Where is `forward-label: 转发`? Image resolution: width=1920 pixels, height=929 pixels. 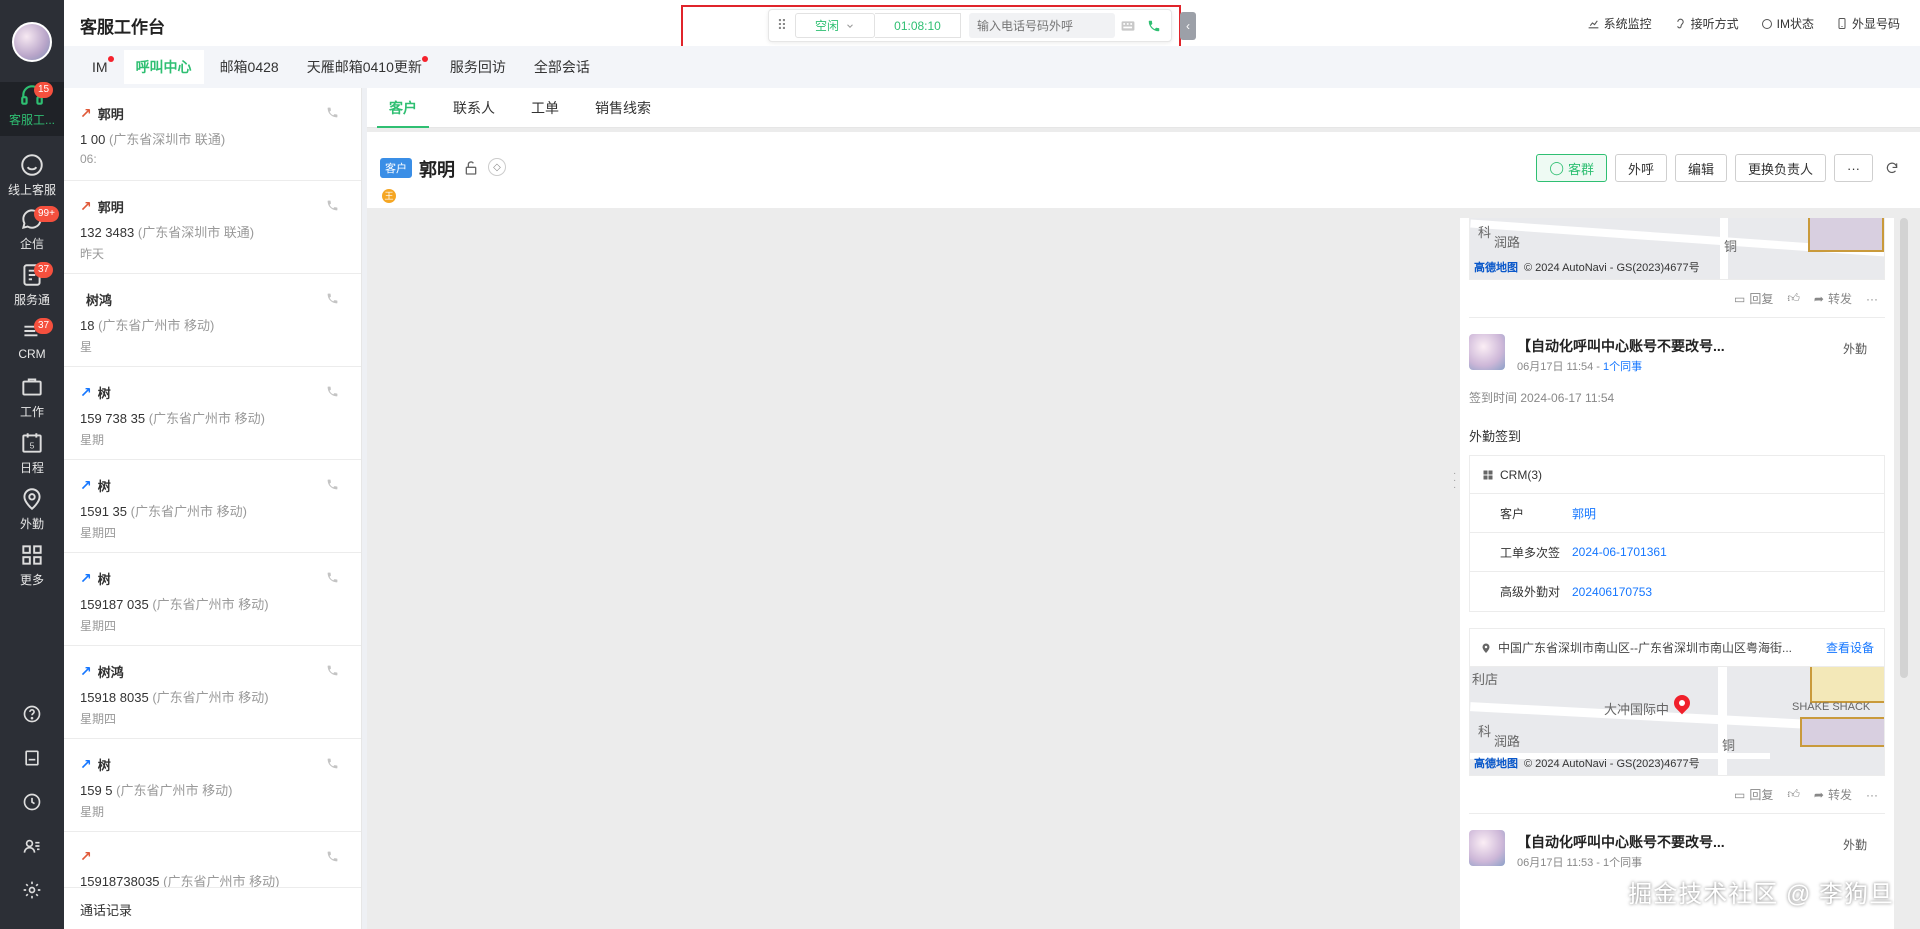 forward-label: 转发 is located at coordinates (1839, 299).